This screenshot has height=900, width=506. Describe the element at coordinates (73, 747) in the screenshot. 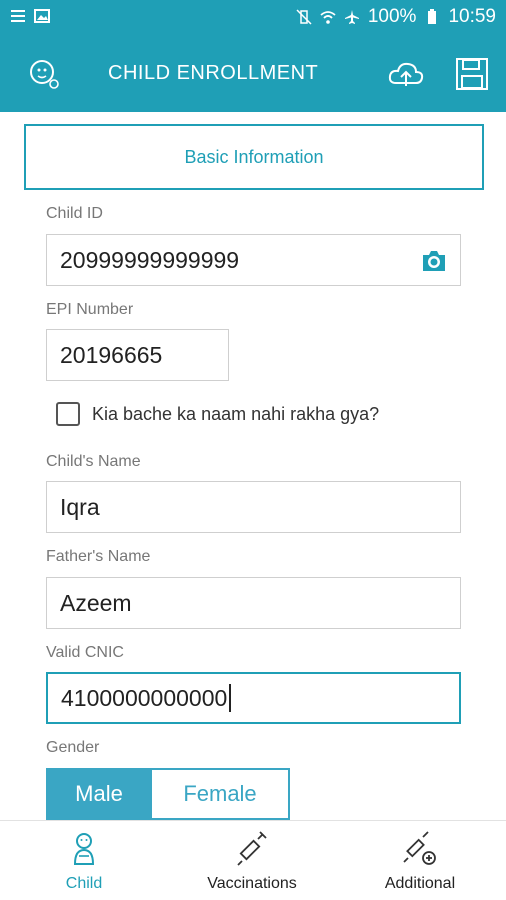

I see `gender-label: Gender` at that location.